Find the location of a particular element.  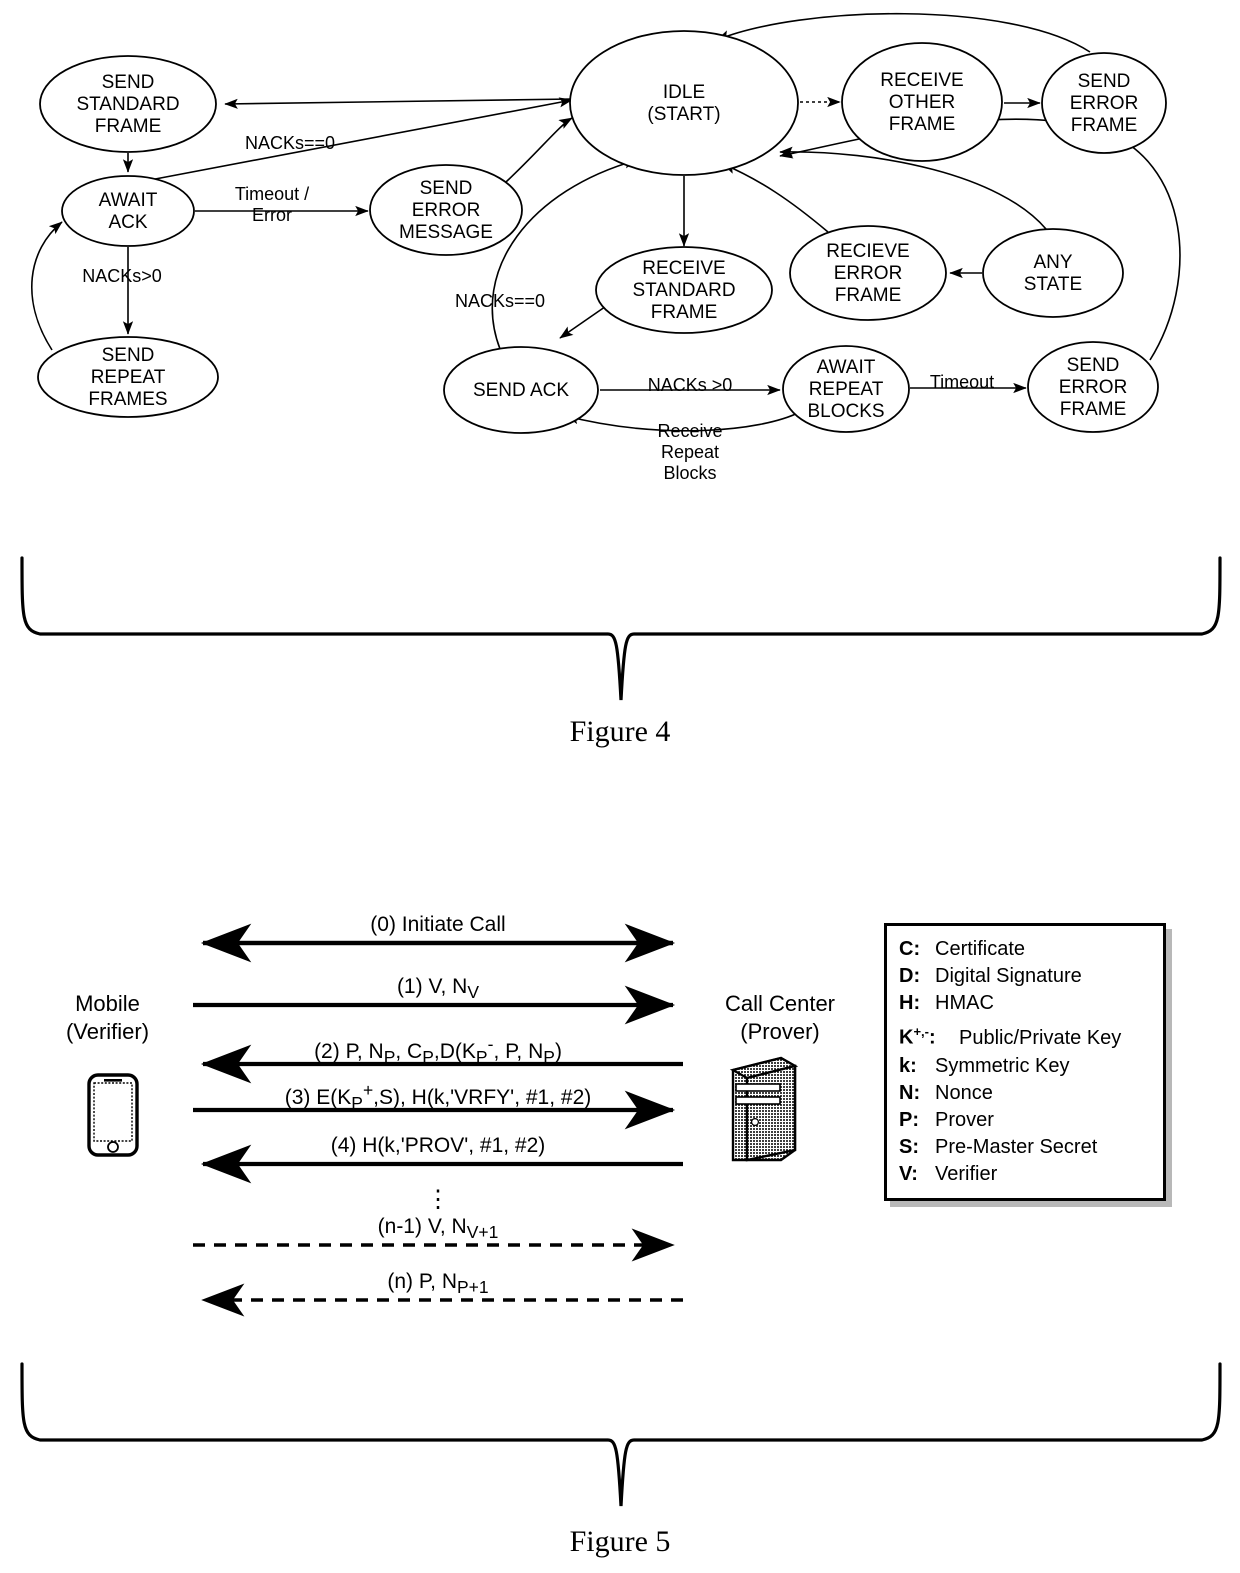

legend-key: N: is located at coordinates (910, 1092).